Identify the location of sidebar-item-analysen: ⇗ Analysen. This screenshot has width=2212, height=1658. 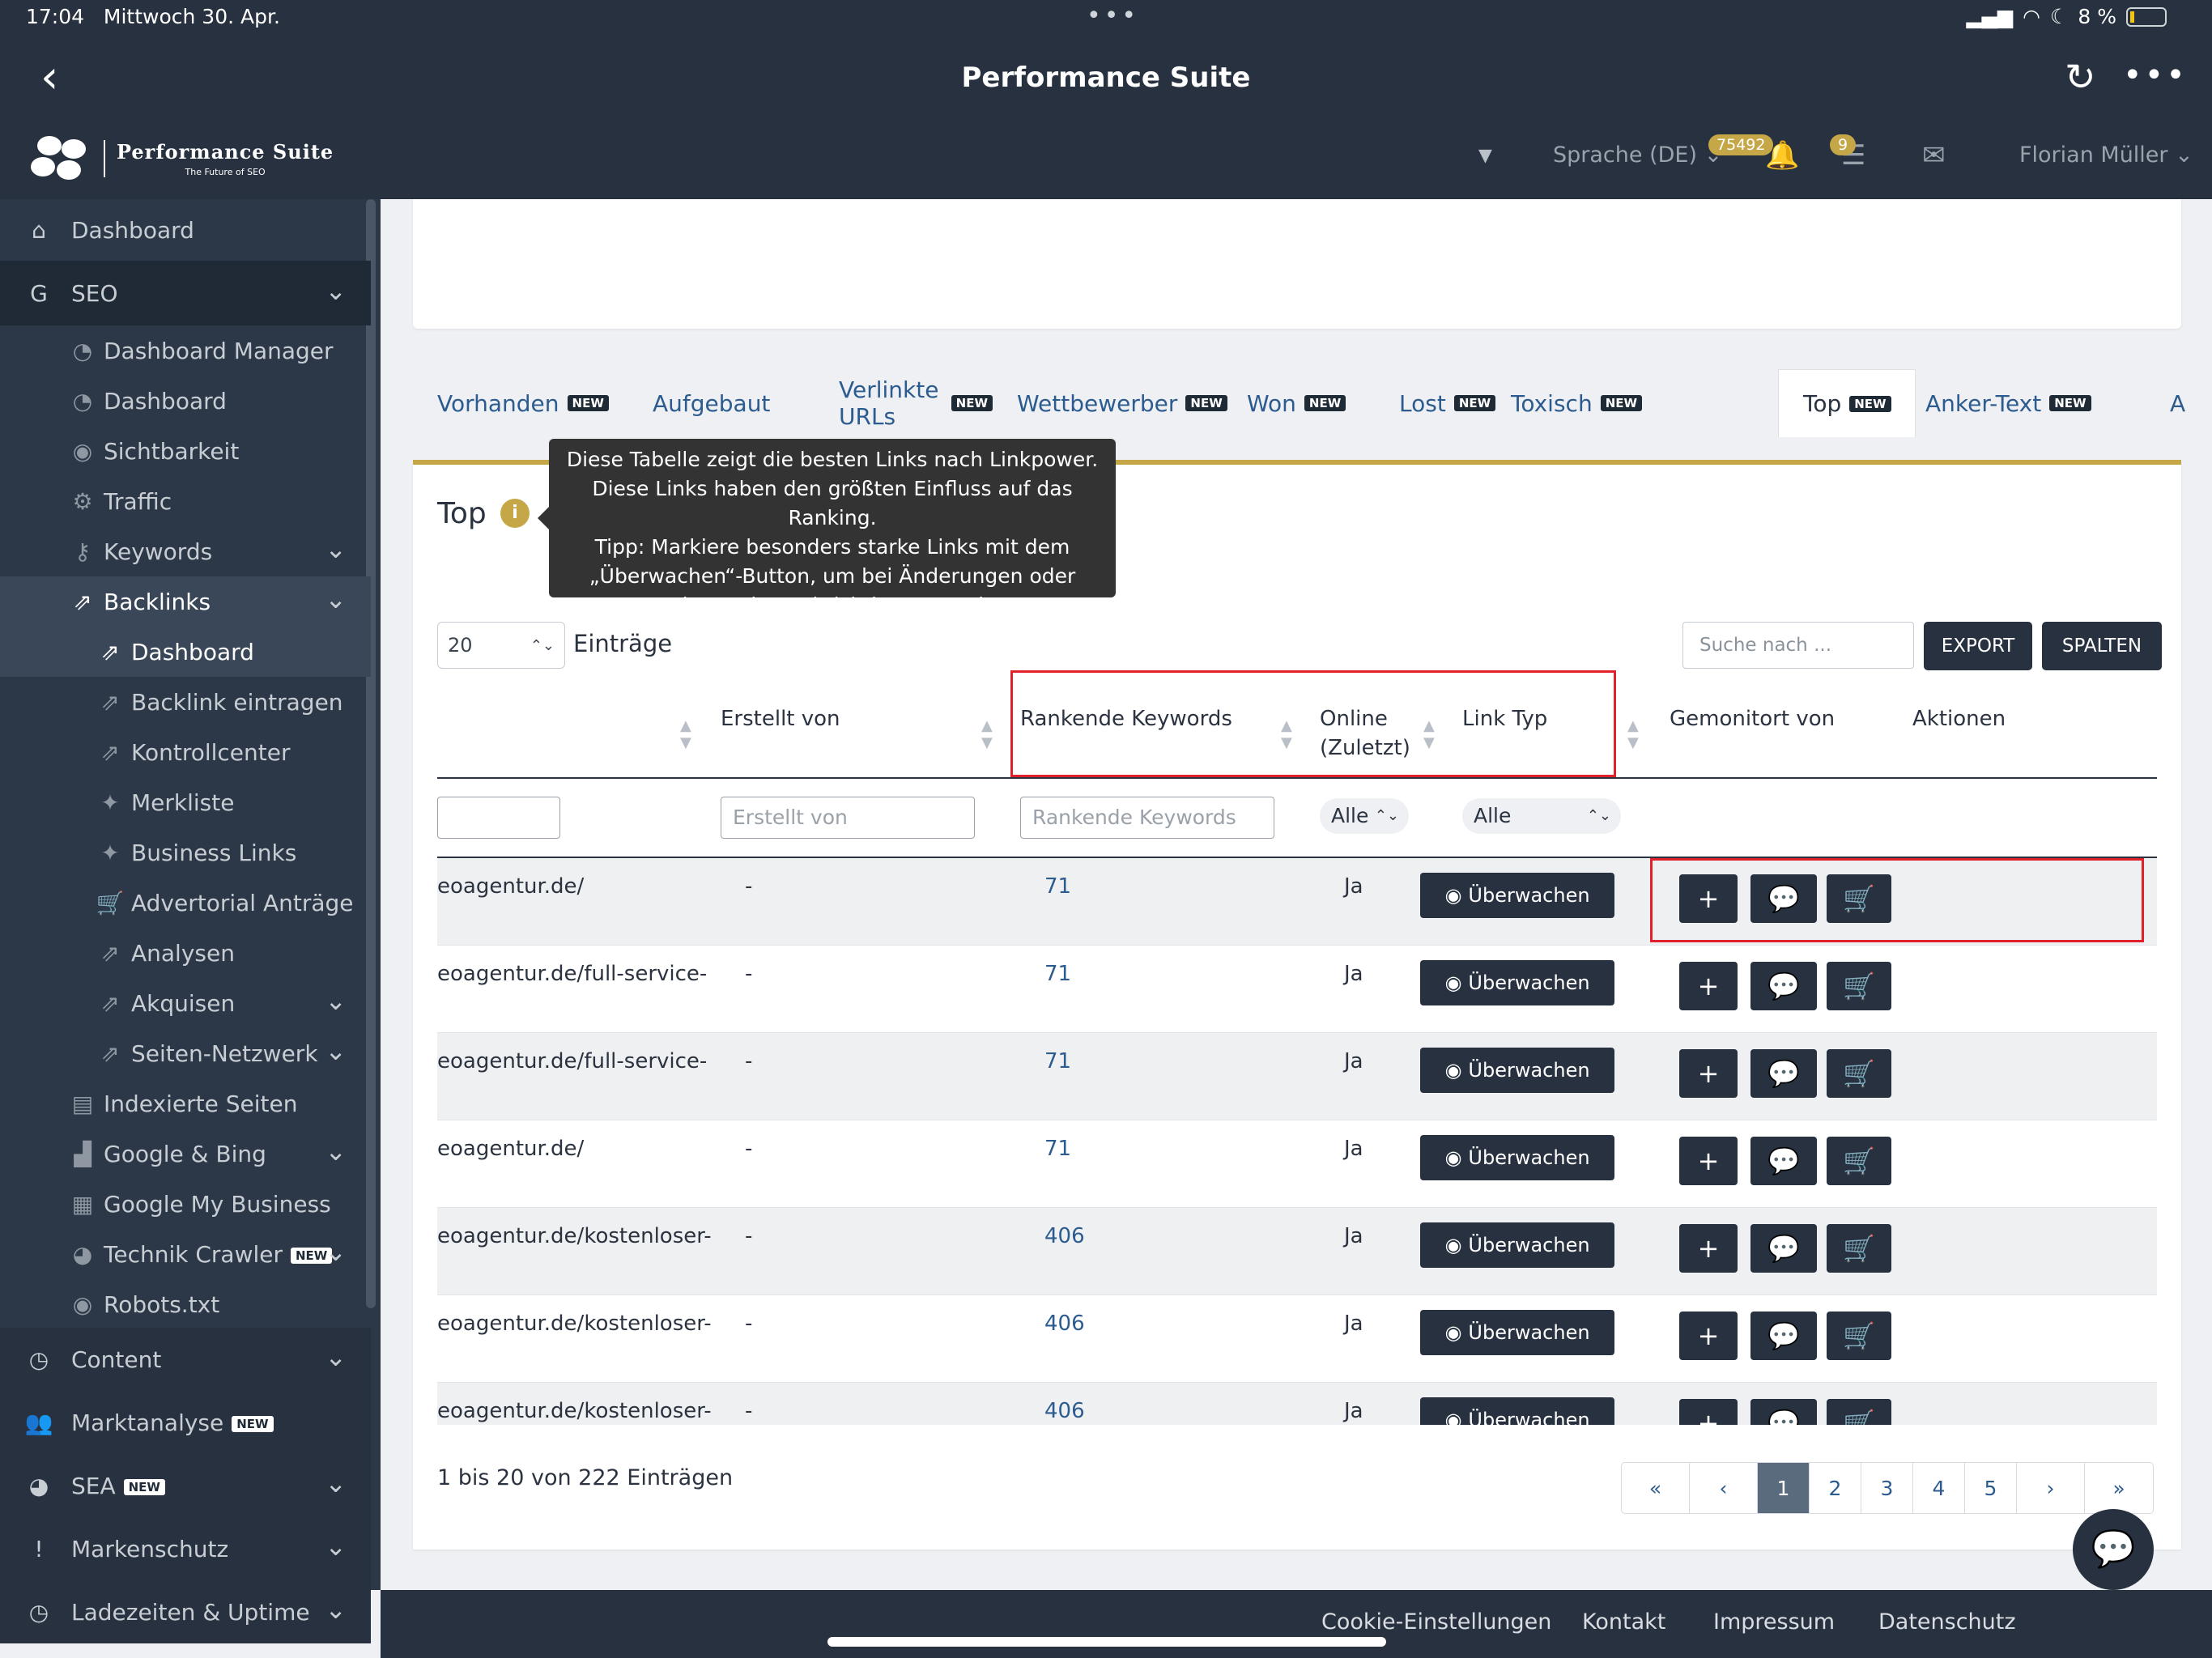
(185, 953).